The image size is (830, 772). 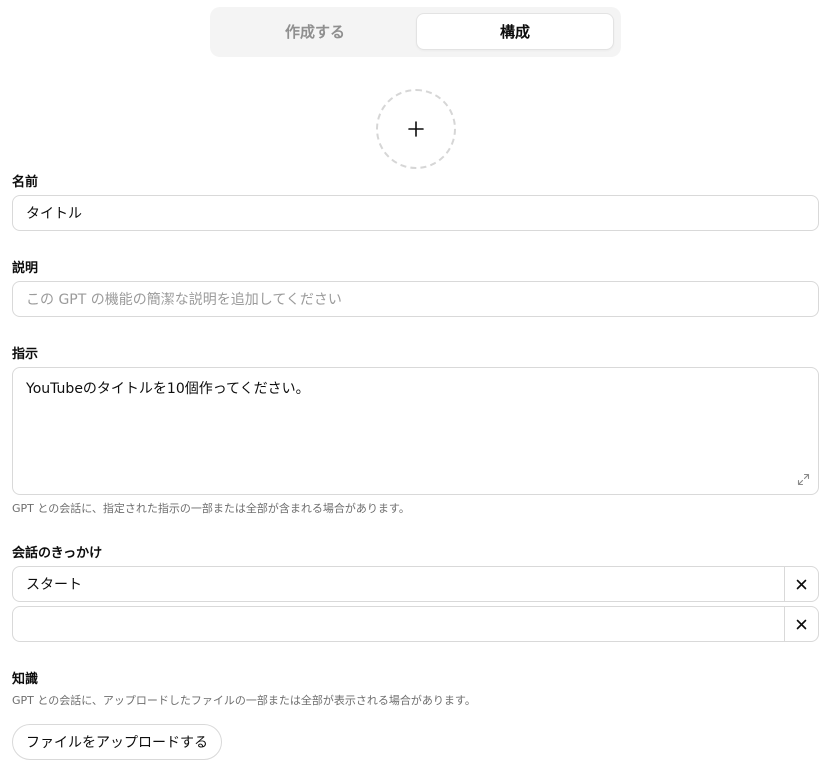 I want to click on avatar-upload-button, so click(x=416, y=129).